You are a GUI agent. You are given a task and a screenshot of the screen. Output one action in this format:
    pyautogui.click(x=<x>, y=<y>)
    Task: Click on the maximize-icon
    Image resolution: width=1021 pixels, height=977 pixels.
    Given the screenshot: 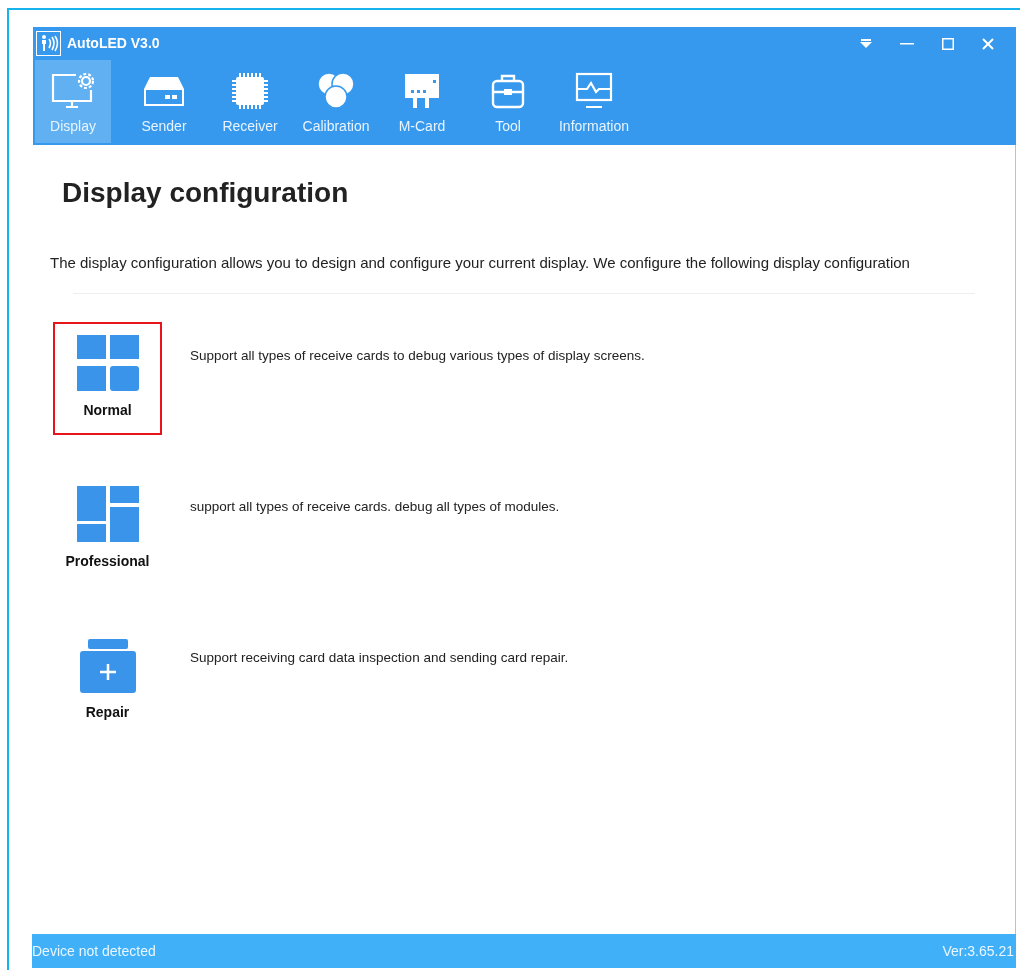 What is the action you would take?
    pyautogui.click(x=948, y=43)
    